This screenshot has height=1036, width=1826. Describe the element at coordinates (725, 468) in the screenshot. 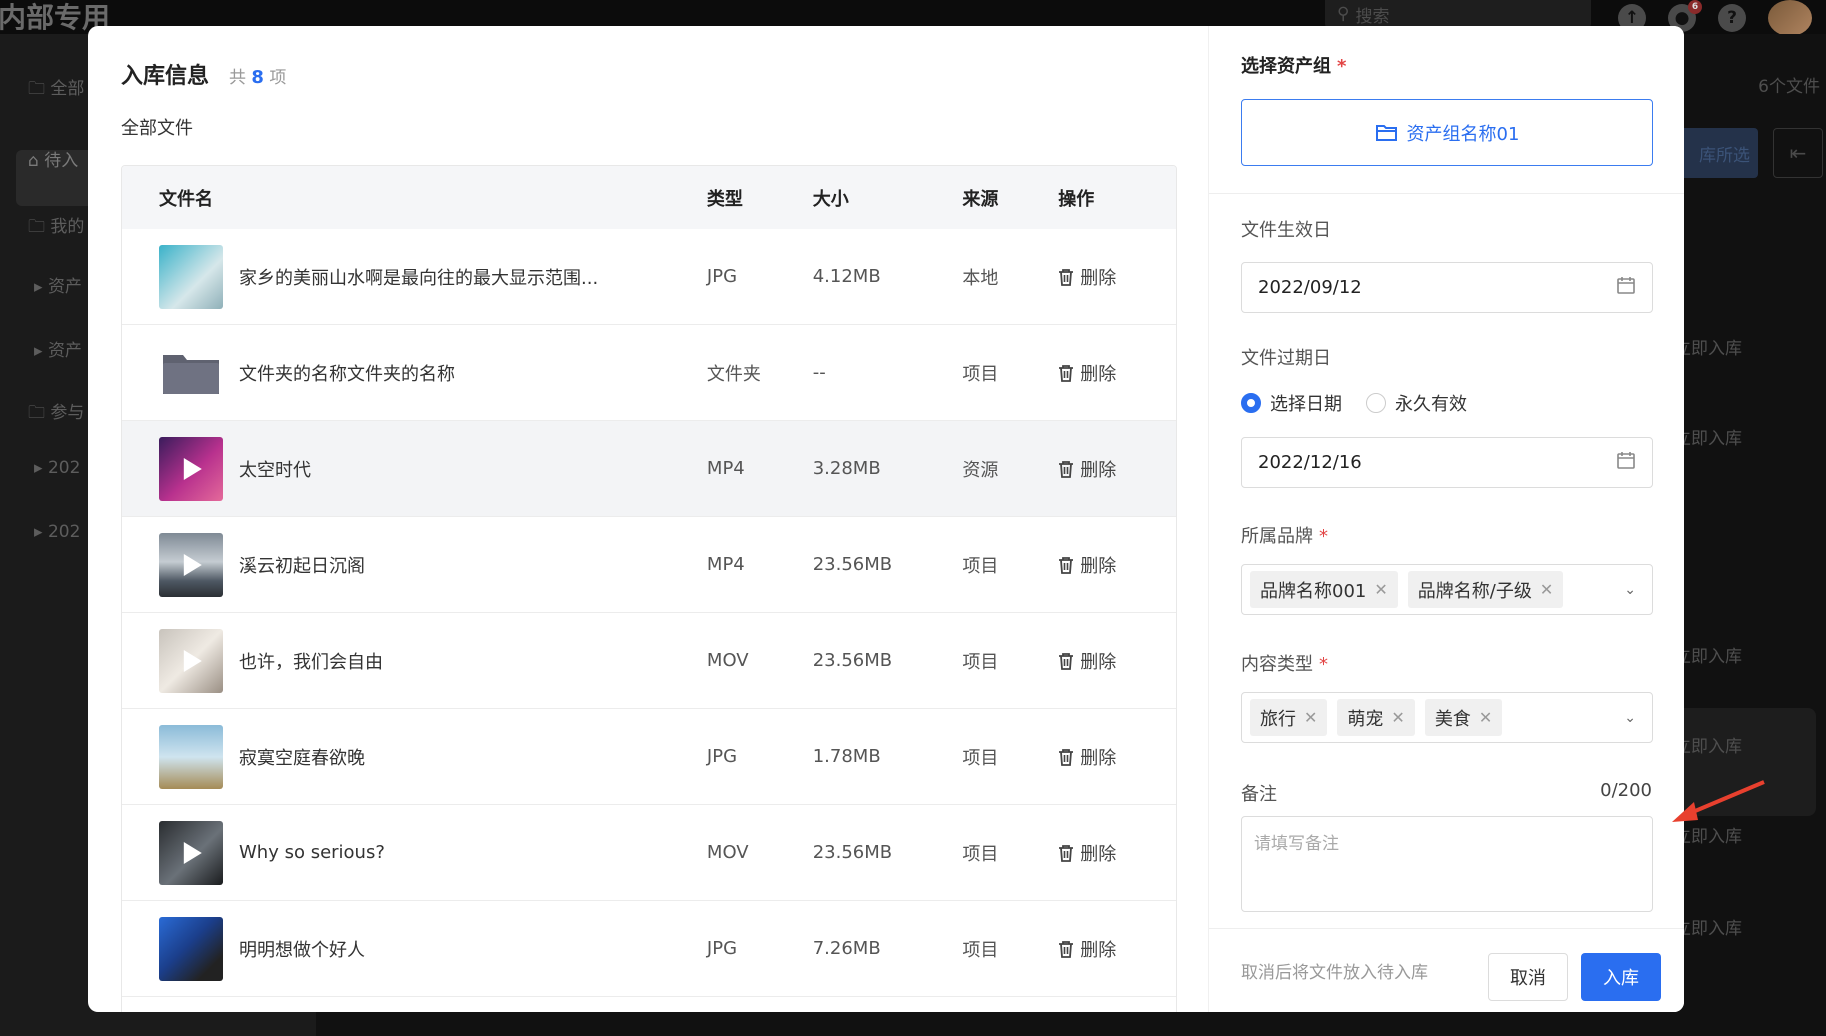

I see `file-type: MP4` at that location.